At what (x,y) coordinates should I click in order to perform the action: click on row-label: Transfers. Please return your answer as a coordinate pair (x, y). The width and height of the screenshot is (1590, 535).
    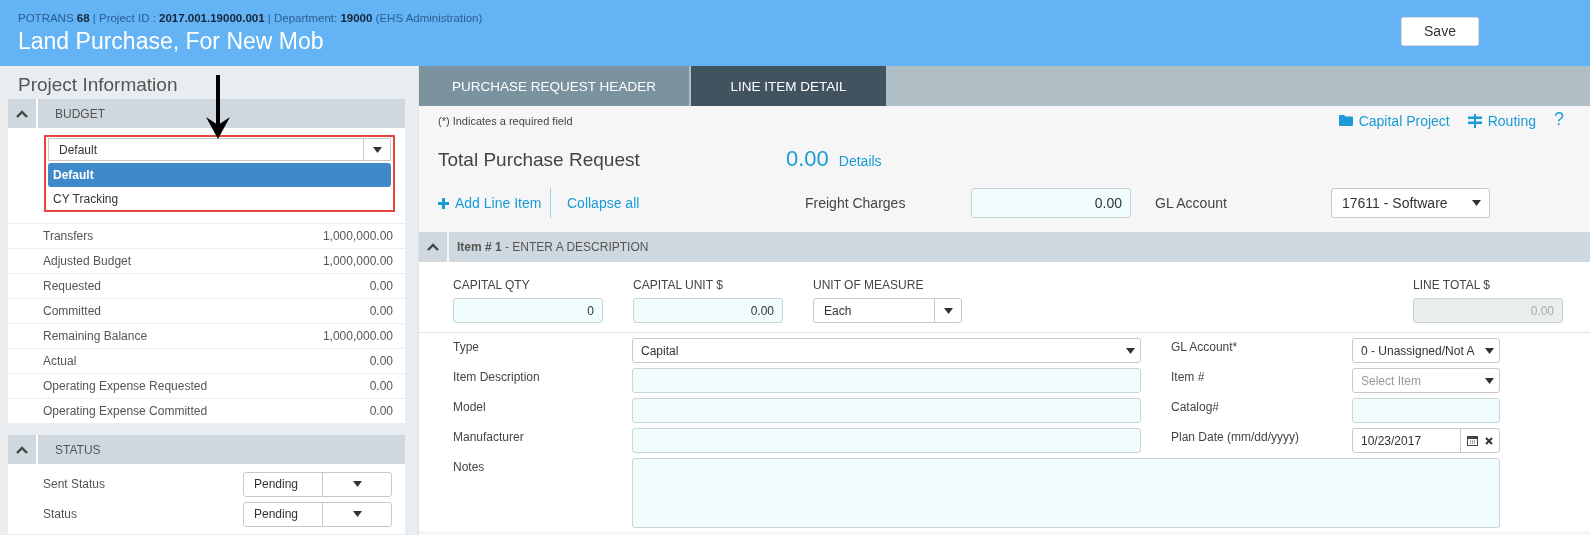
    Looking at the image, I should click on (68, 236).